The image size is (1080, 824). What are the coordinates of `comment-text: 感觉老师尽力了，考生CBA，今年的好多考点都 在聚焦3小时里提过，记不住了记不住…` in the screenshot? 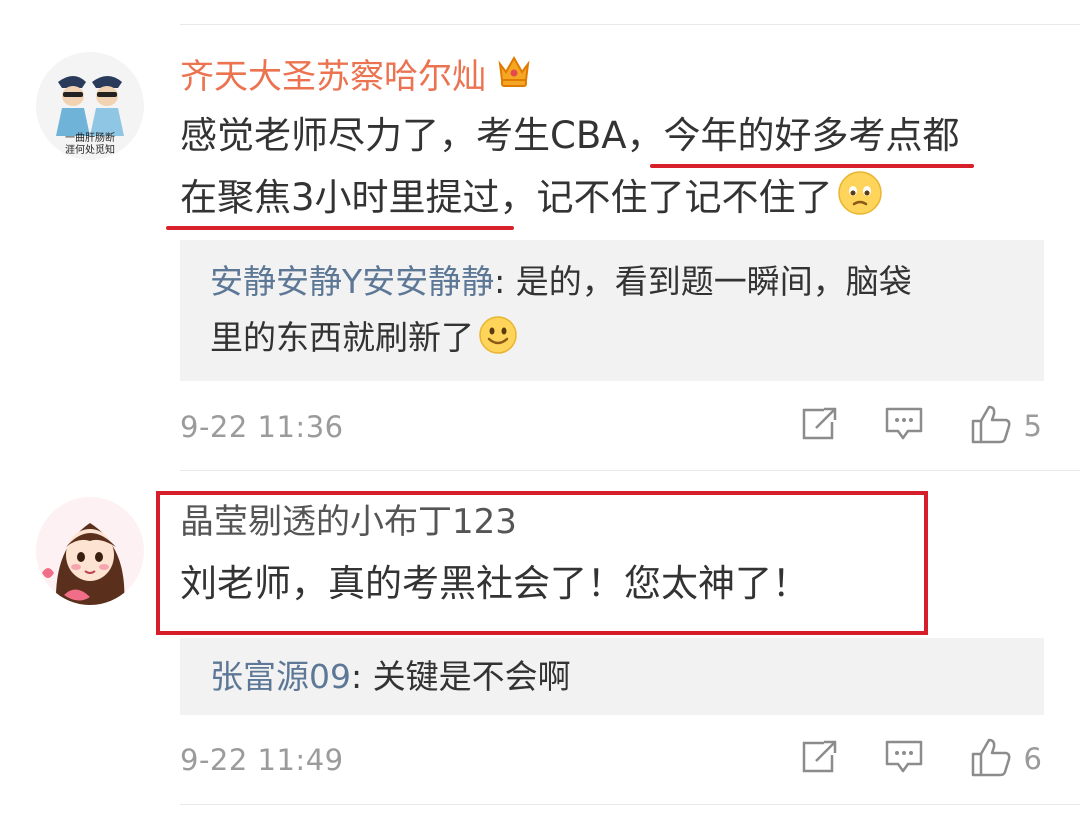 It's located at (570, 170).